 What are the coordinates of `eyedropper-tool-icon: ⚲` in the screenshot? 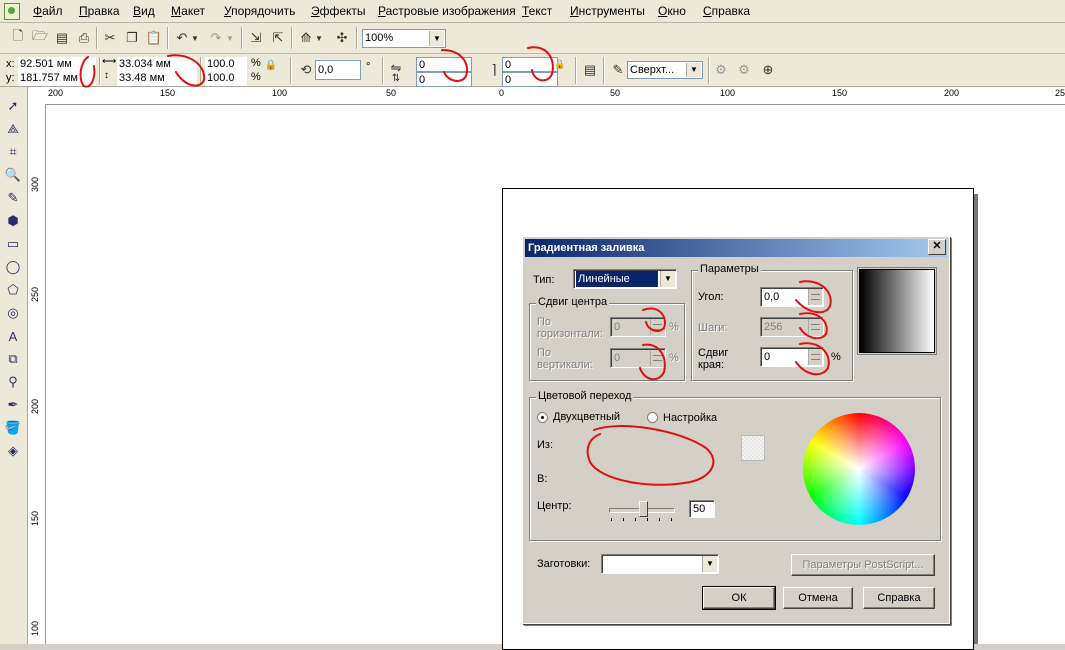 It's located at (13, 382).